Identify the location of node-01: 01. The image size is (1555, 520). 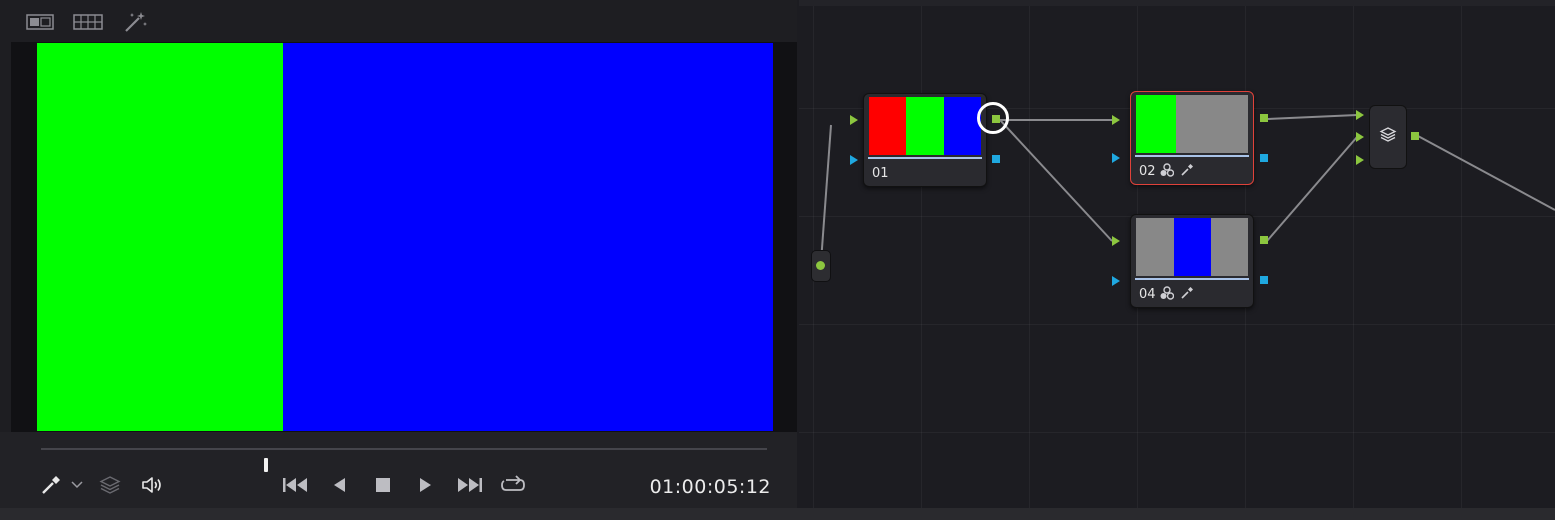
(925, 140).